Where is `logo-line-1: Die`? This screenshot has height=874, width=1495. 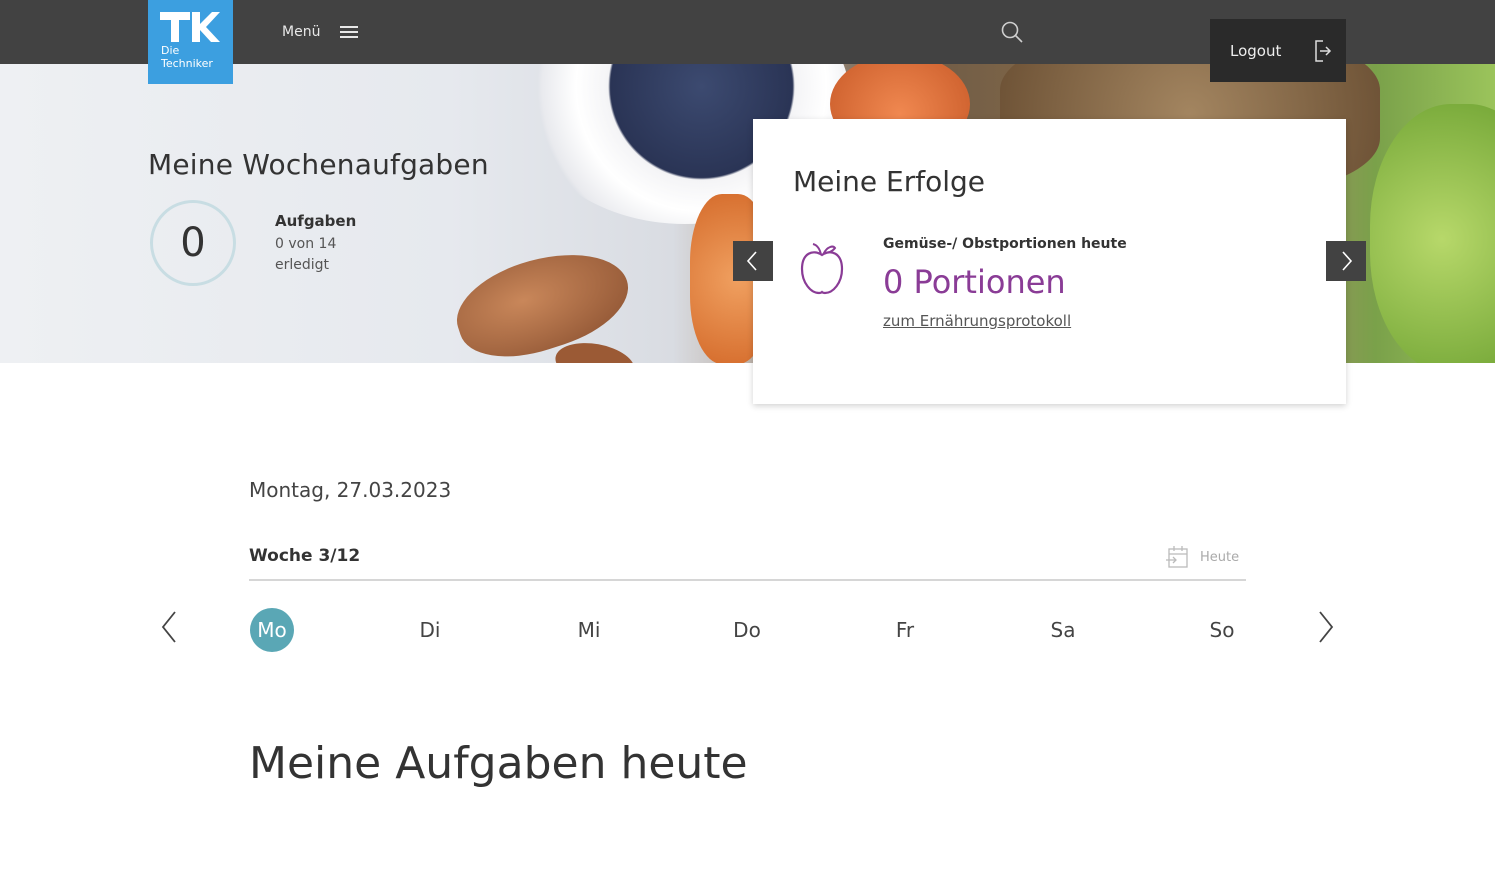 logo-line-1: Die is located at coordinates (170, 50).